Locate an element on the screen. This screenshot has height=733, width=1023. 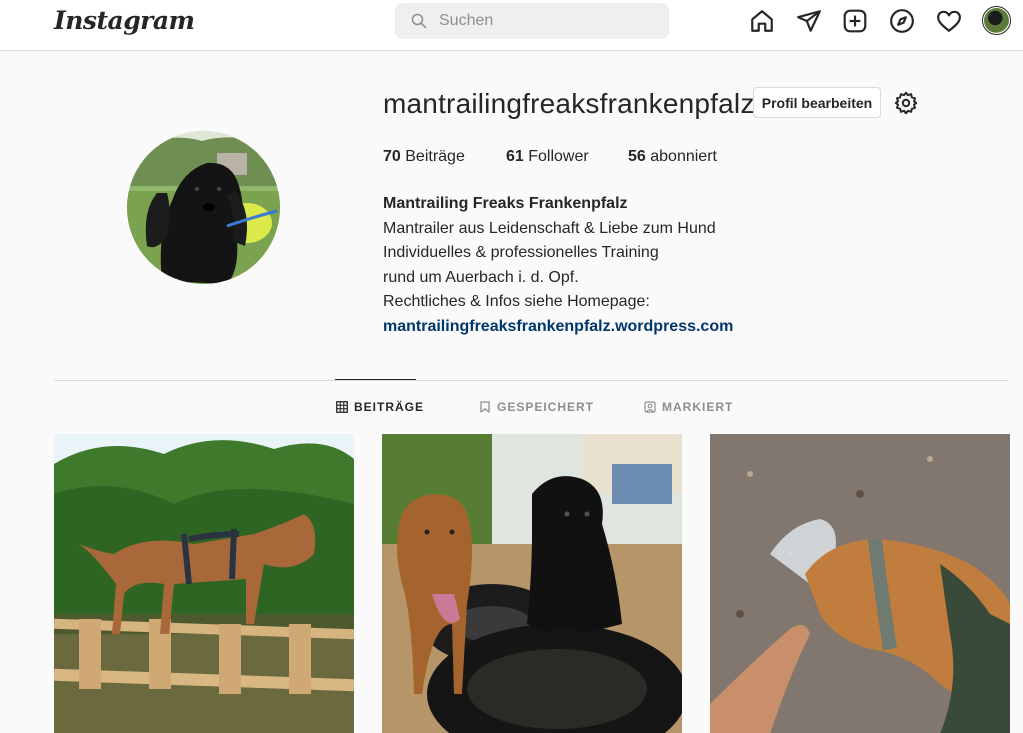
bookmark-icon is located at coordinates (485, 407).